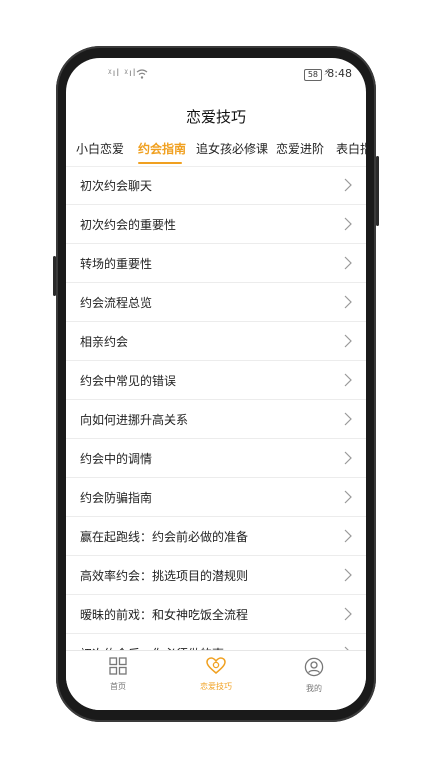  Describe the element at coordinates (300, 148) in the screenshot. I see `tab-advanced: 恋爱进阶` at that location.